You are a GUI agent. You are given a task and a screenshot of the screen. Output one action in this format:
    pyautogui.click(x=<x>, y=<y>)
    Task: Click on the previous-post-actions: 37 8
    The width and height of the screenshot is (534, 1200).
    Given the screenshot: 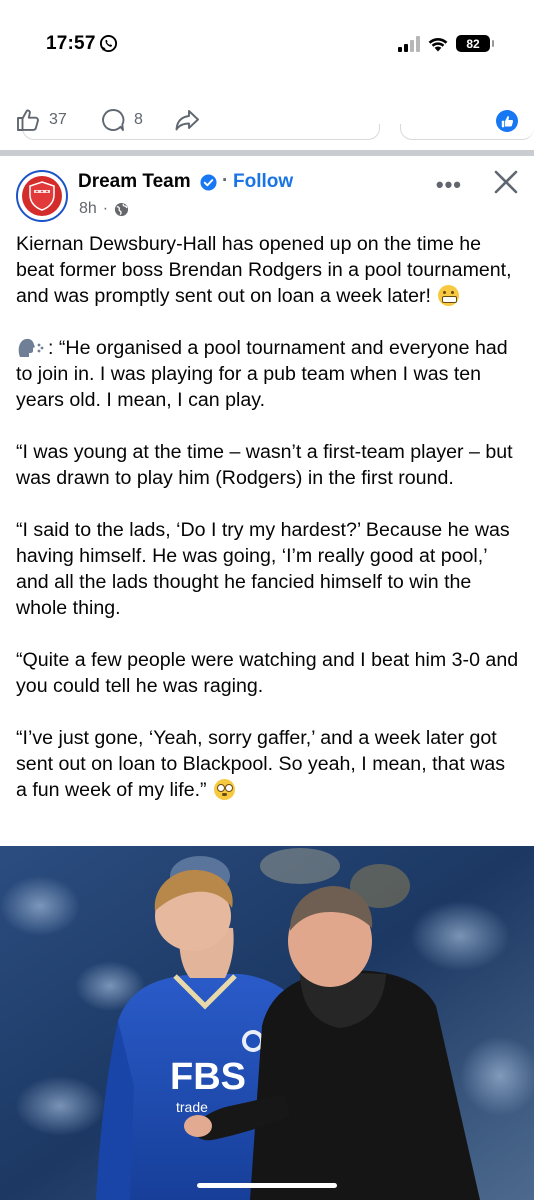 What is the action you would take?
    pyautogui.click(x=267, y=121)
    